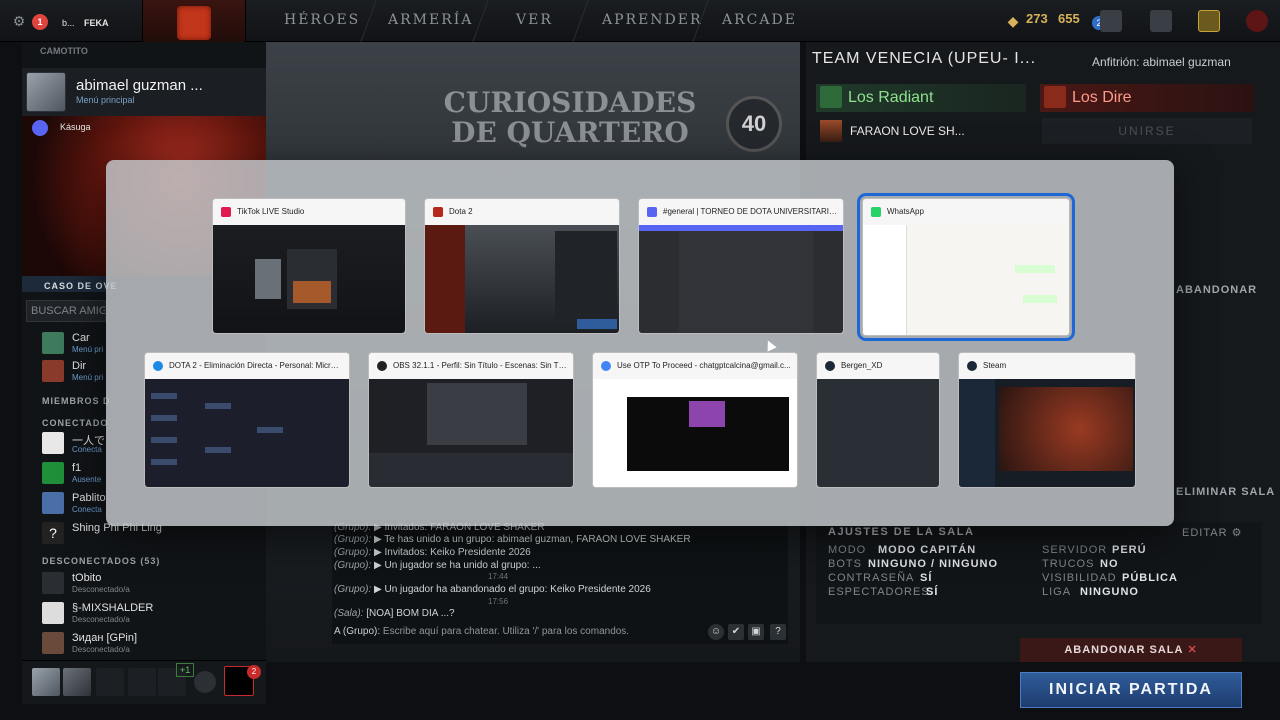 The width and height of the screenshot is (1280, 720). Describe the element at coordinates (1225, 492) in the screenshot. I see `delete-room-button: ELIMINAR SALA` at that location.